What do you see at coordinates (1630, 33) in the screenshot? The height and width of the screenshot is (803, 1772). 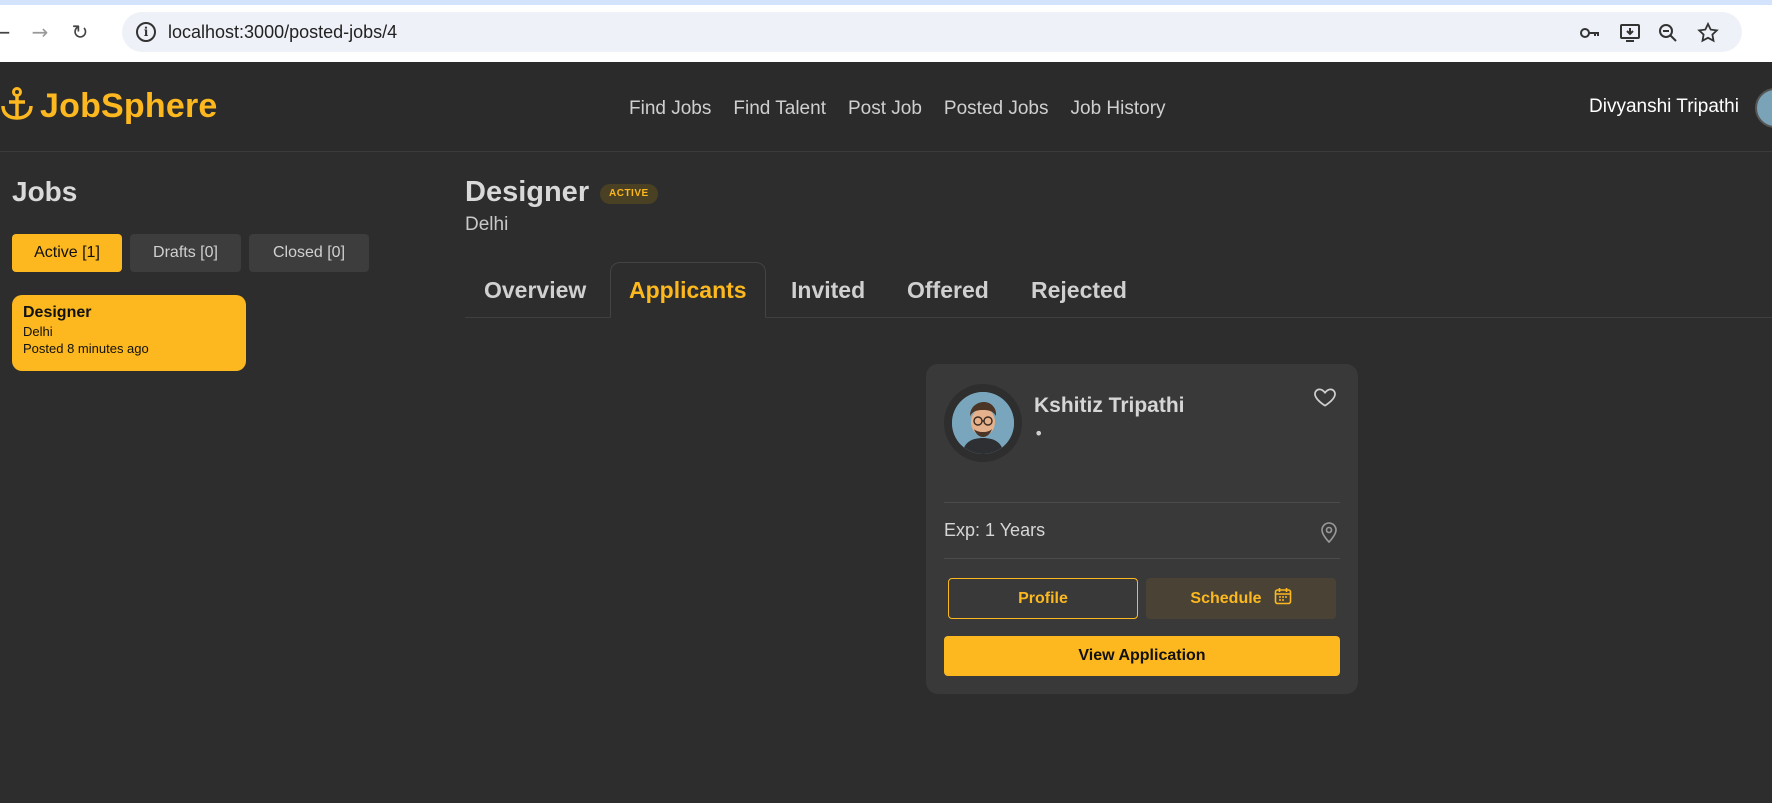 I see `install-app-icon` at bounding box center [1630, 33].